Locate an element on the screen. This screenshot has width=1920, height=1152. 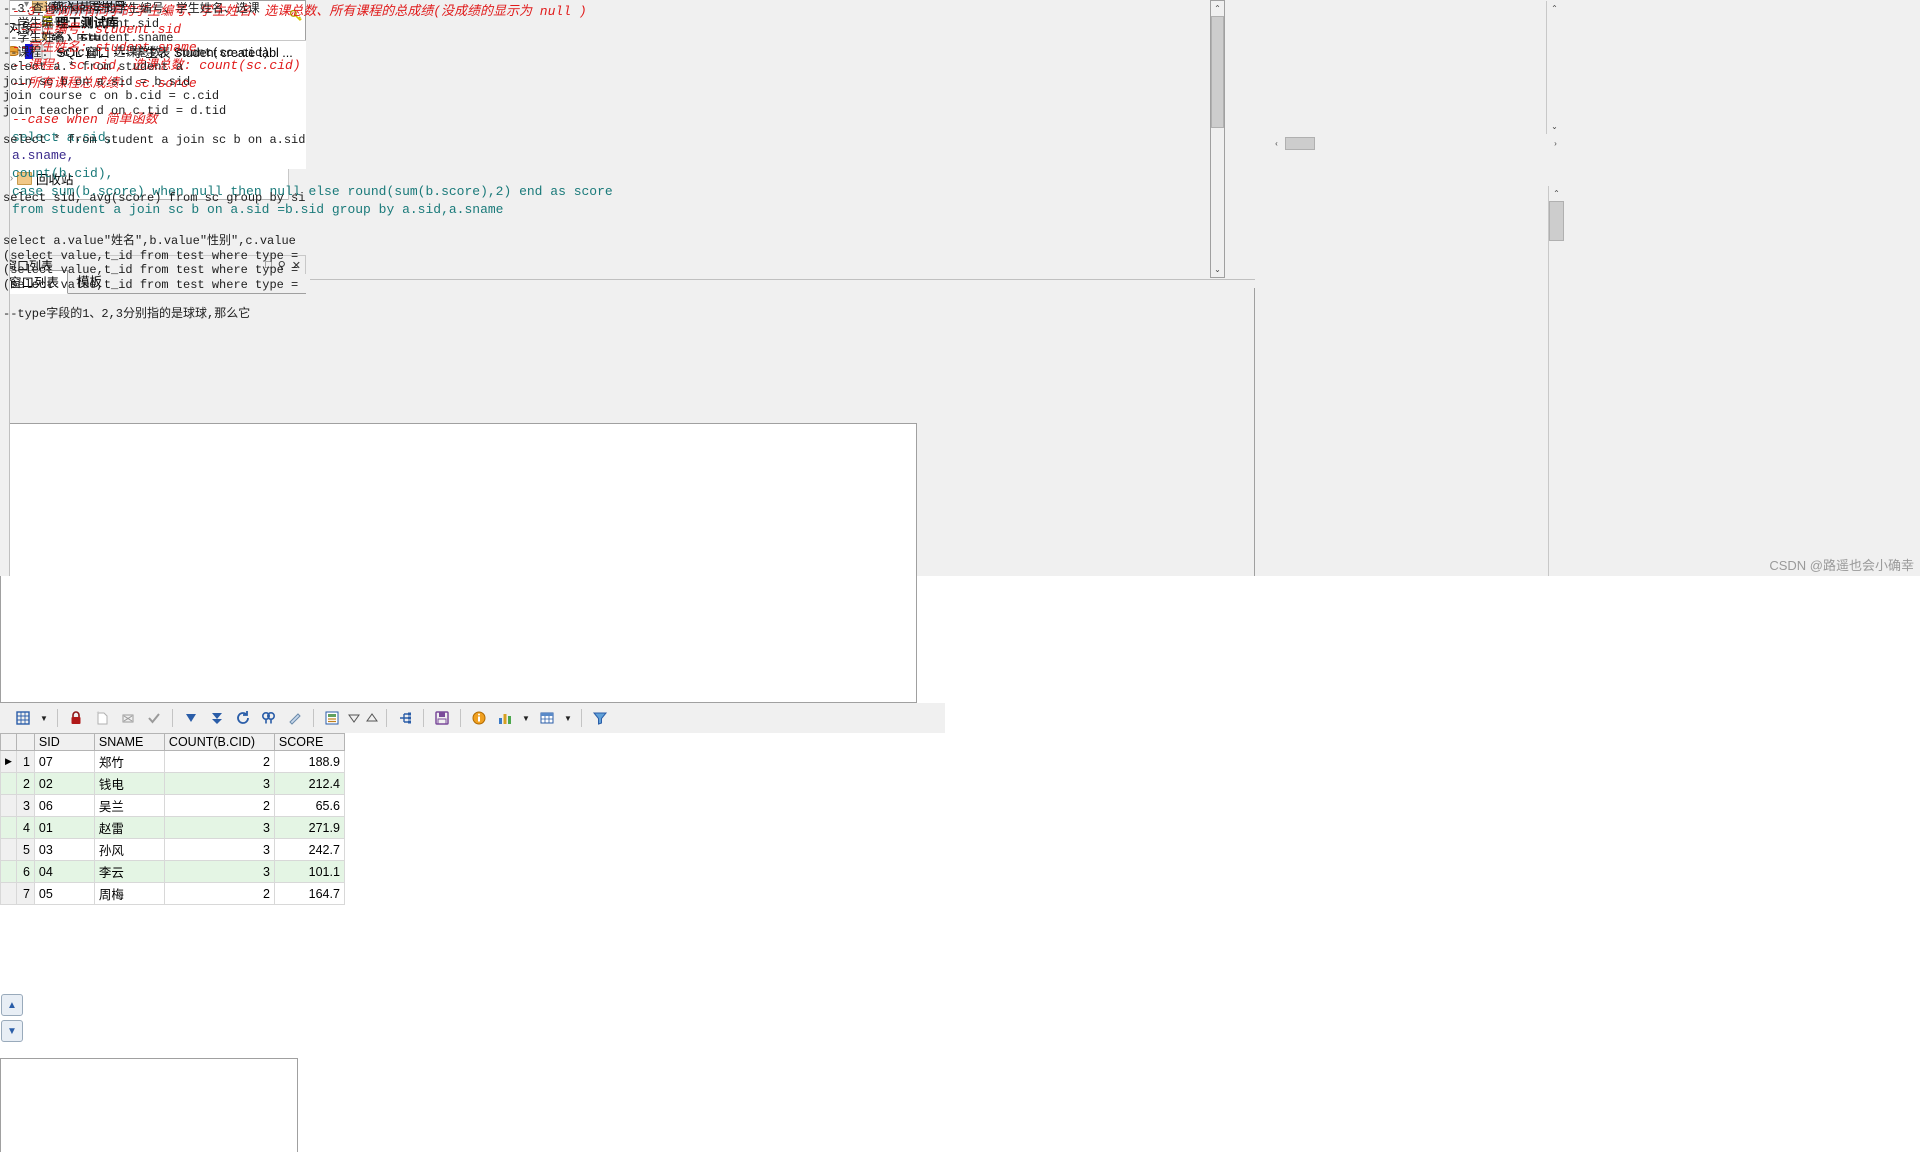
sort-desc-icon is located at coordinates (354, 718).